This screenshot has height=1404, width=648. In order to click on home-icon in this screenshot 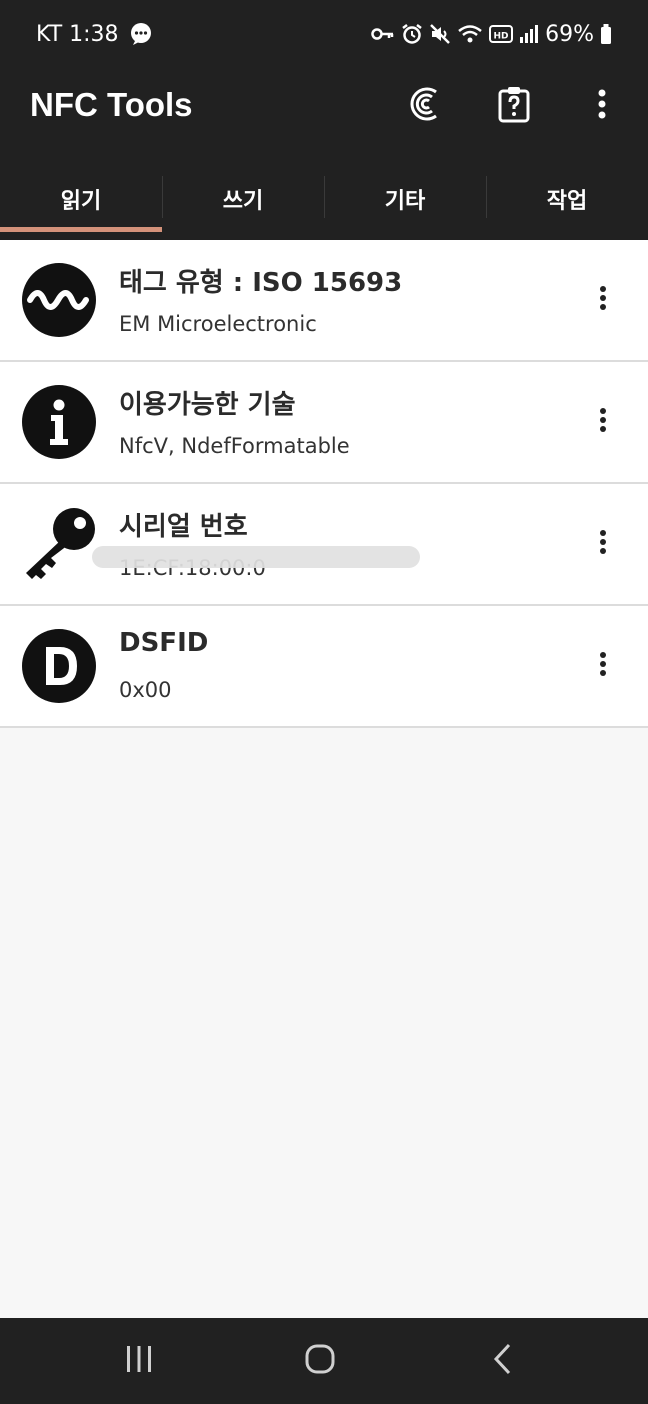, I will do `click(320, 1361)`.